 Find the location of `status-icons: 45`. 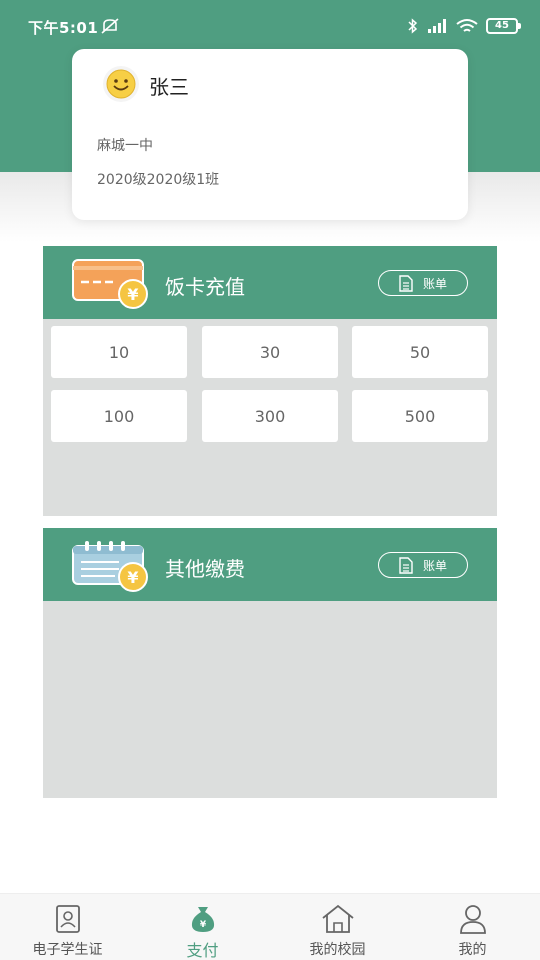

status-icons: 45 is located at coordinates (464, 26).